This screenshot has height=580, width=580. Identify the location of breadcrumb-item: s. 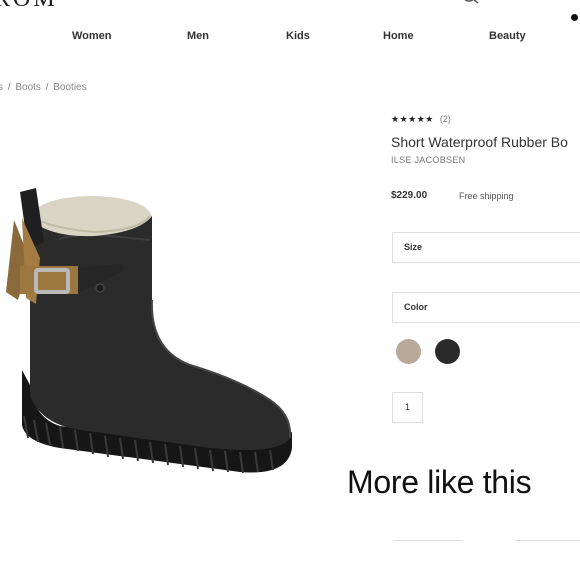
(1, 87).